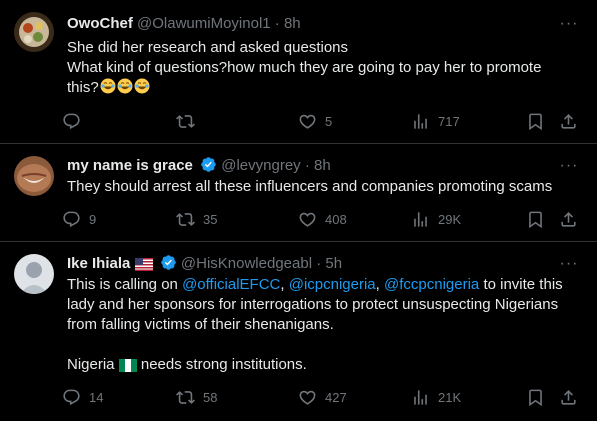  I want to click on reply-button: 14, so click(82, 397).